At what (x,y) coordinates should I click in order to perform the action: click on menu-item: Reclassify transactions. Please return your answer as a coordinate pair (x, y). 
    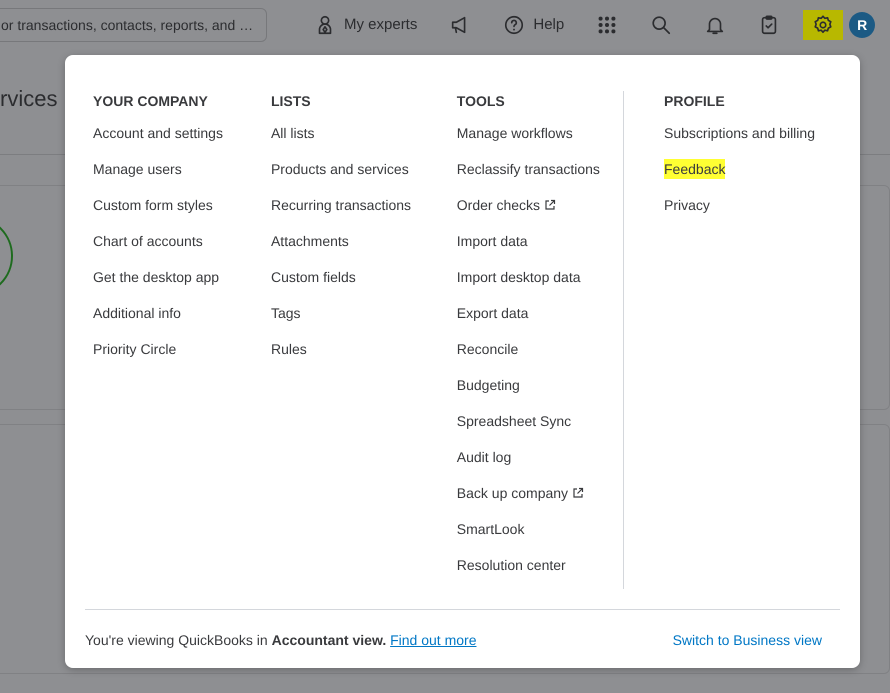
    Looking at the image, I should click on (528, 169).